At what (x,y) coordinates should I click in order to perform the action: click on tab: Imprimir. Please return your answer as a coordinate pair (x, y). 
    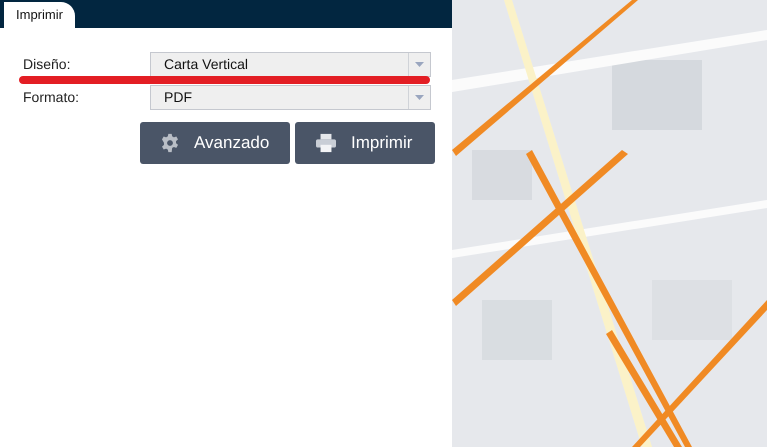
    Looking at the image, I should click on (39, 15).